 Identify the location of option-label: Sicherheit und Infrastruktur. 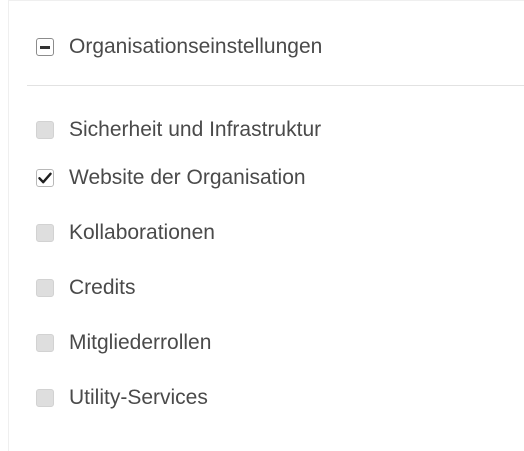
(195, 129).